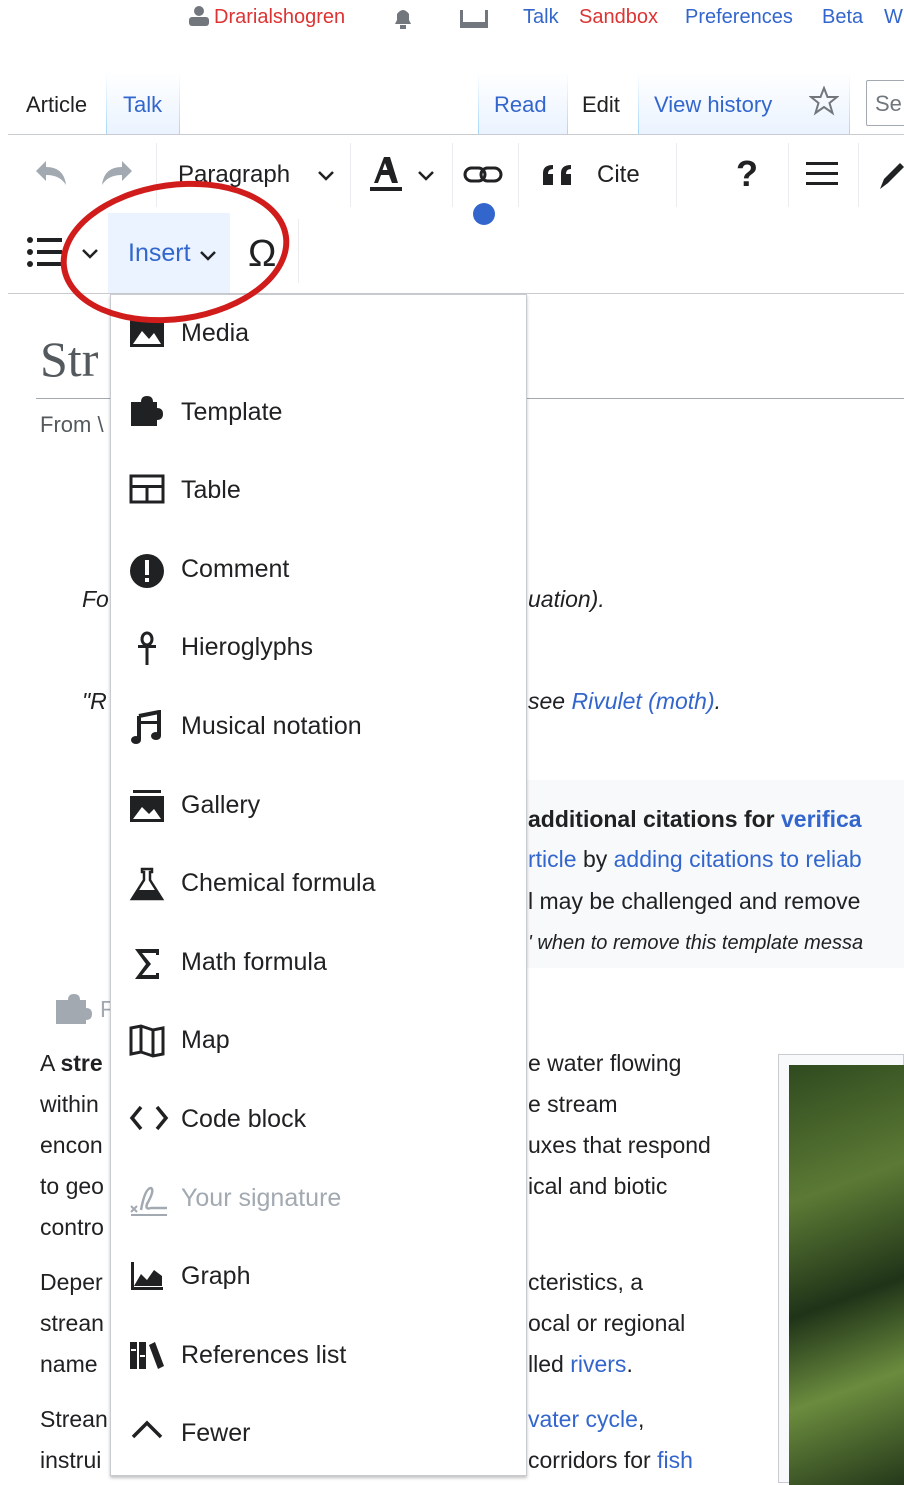 This screenshot has width=904, height=1485. What do you see at coordinates (619, 1145) in the screenshot?
I see `body-line-right: uxes that respond` at bounding box center [619, 1145].